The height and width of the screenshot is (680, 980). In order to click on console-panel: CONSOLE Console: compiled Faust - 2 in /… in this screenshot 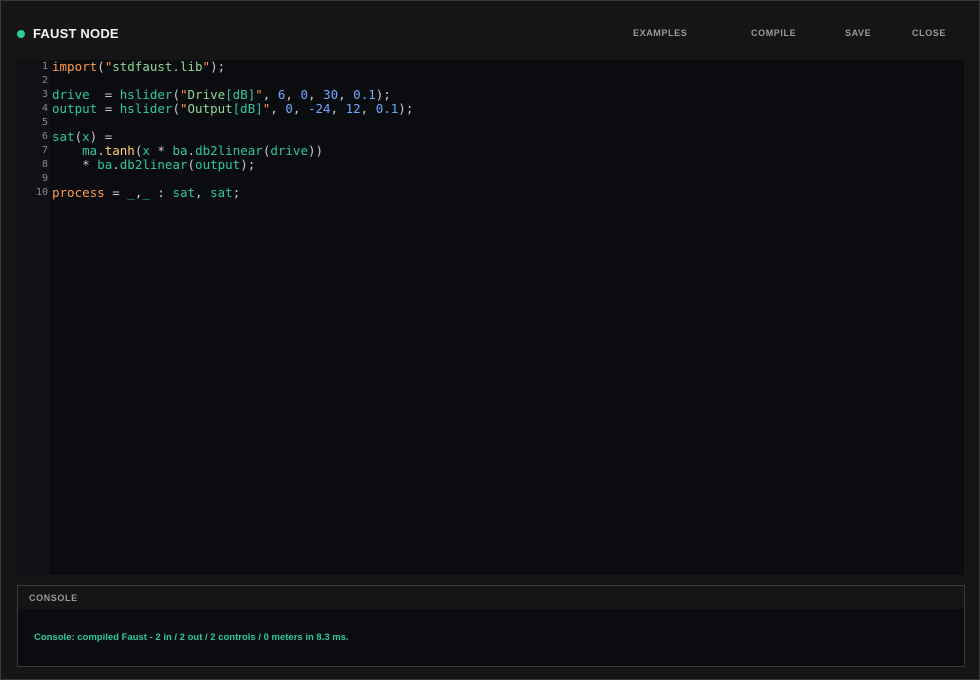, I will do `click(491, 626)`.